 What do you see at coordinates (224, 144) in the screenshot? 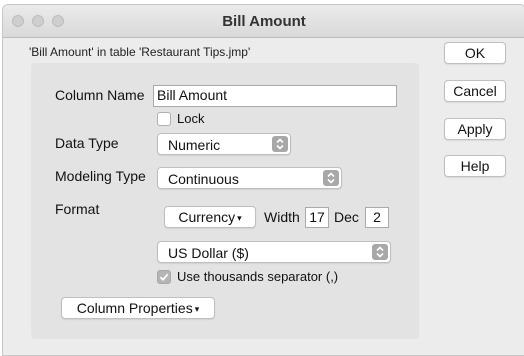
I see `data-type-select: Numeric` at bounding box center [224, 144].